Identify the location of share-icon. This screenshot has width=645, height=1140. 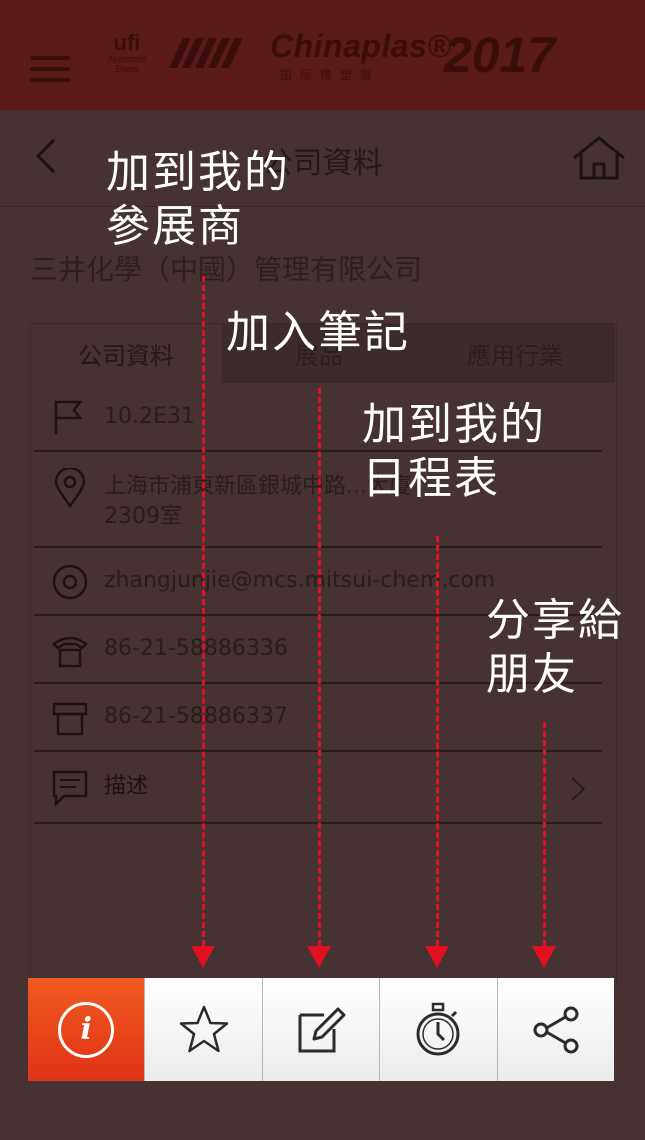
(556, 1029).